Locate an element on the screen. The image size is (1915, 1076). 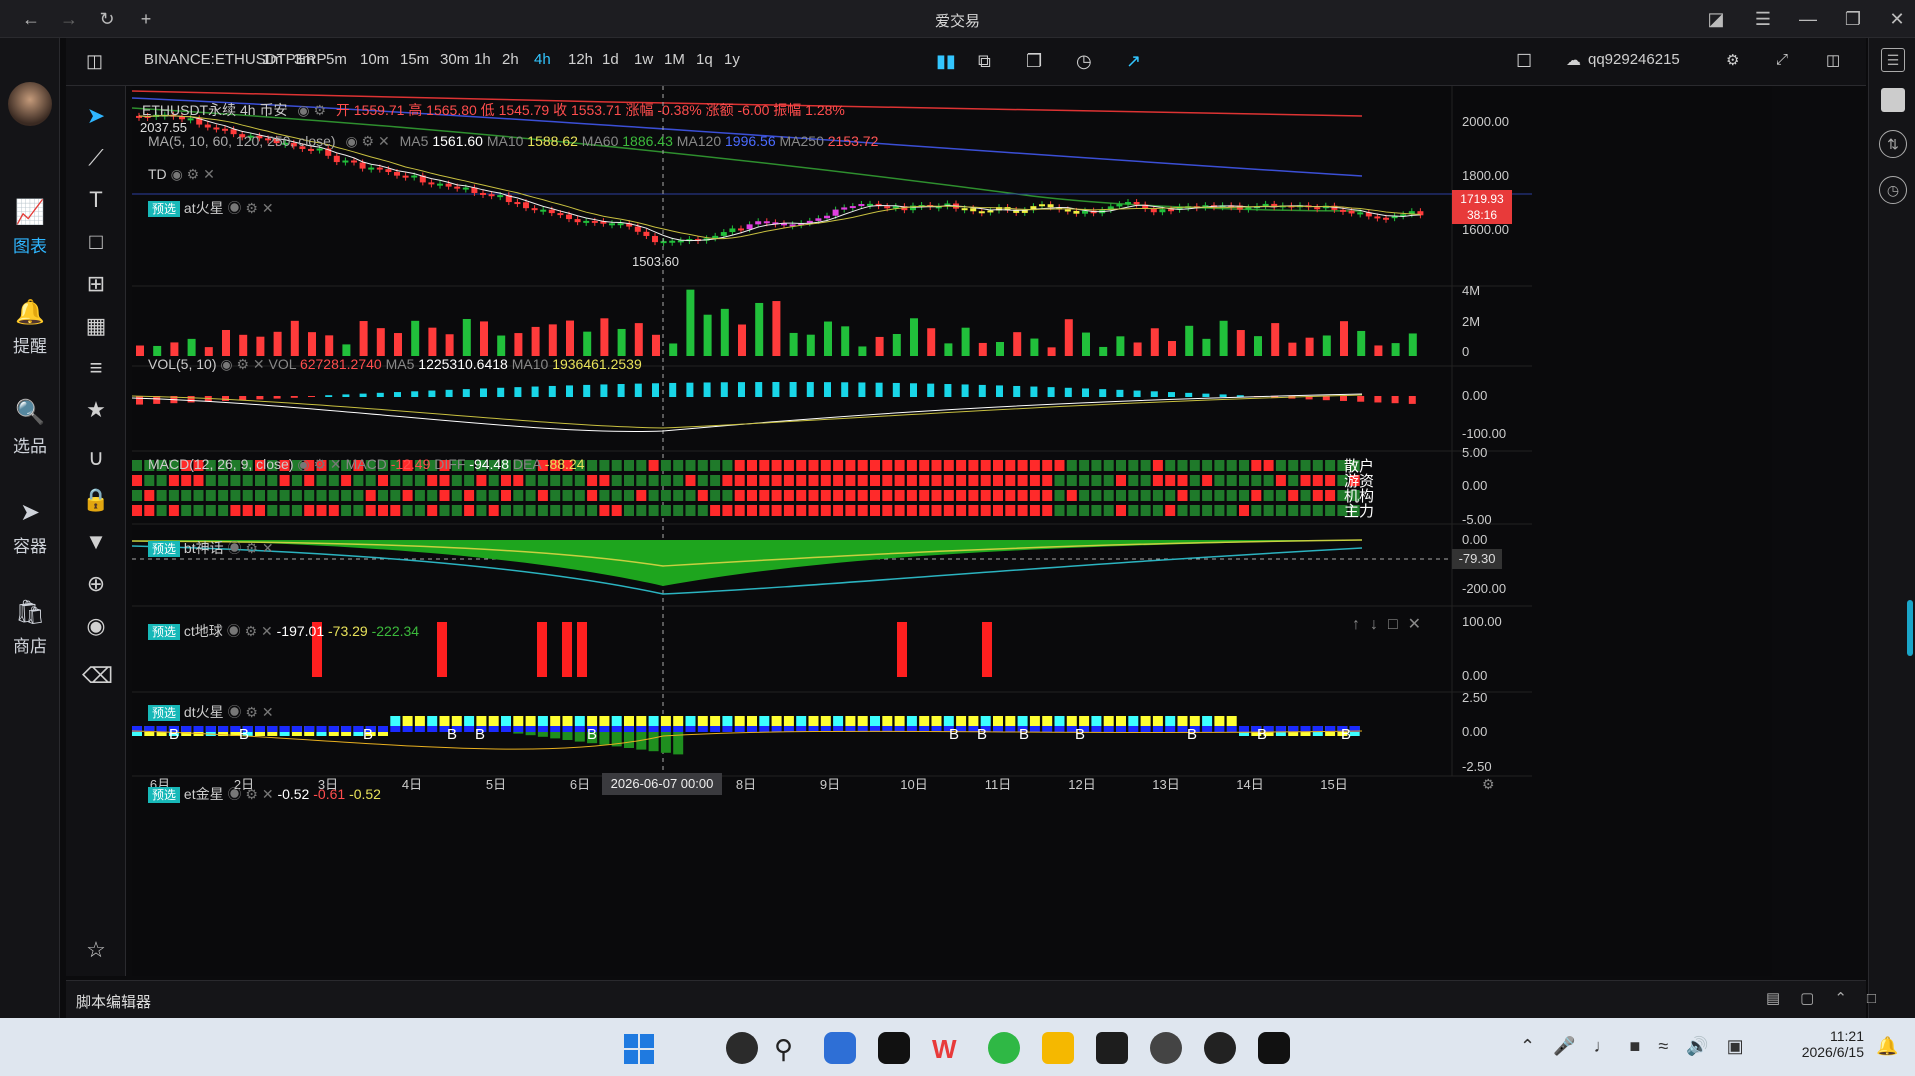
axis-settings-icon: ⚙ is located at coordinates (1488, 784).